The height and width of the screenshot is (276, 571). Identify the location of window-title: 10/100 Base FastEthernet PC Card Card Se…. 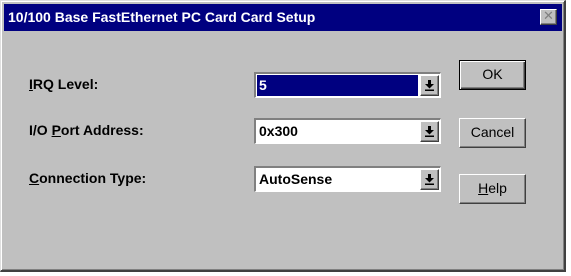
(162, 17).